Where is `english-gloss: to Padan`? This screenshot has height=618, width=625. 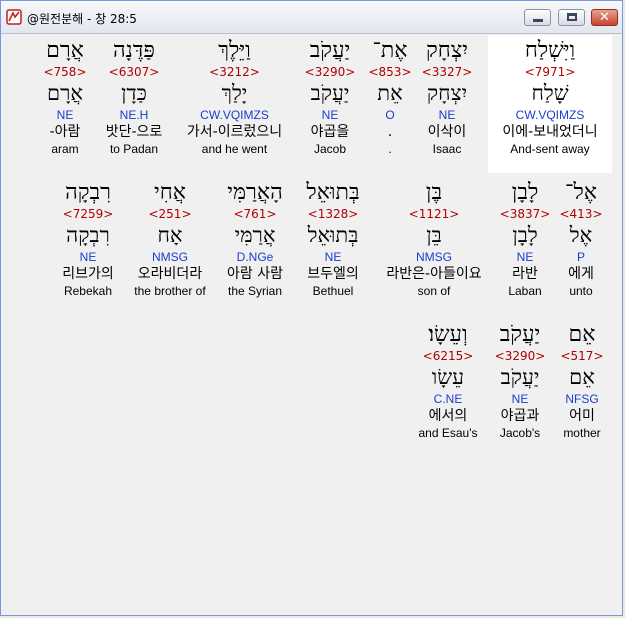 english-gloss: to Padan is located at coordinates (134, 149).